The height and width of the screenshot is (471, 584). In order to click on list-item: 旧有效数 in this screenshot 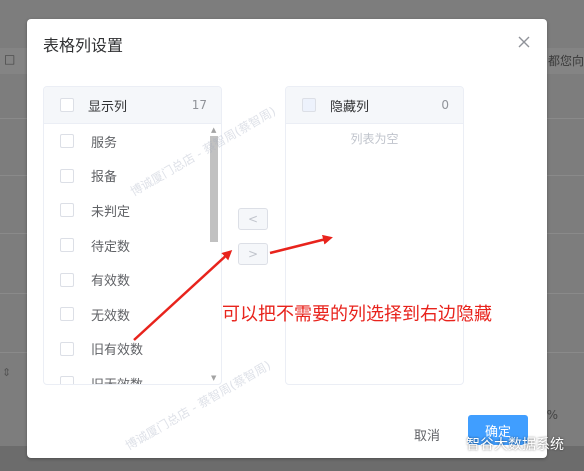, I will do `click(132, 349)`.